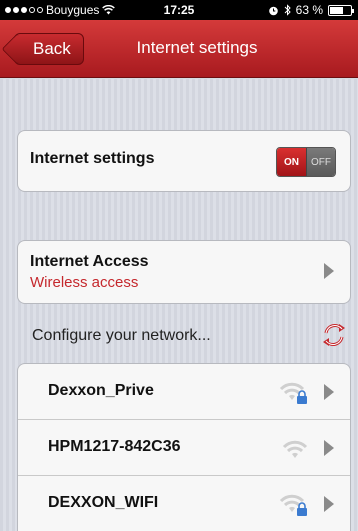  I want to click on status-right: 63 %, so click(311, 10).